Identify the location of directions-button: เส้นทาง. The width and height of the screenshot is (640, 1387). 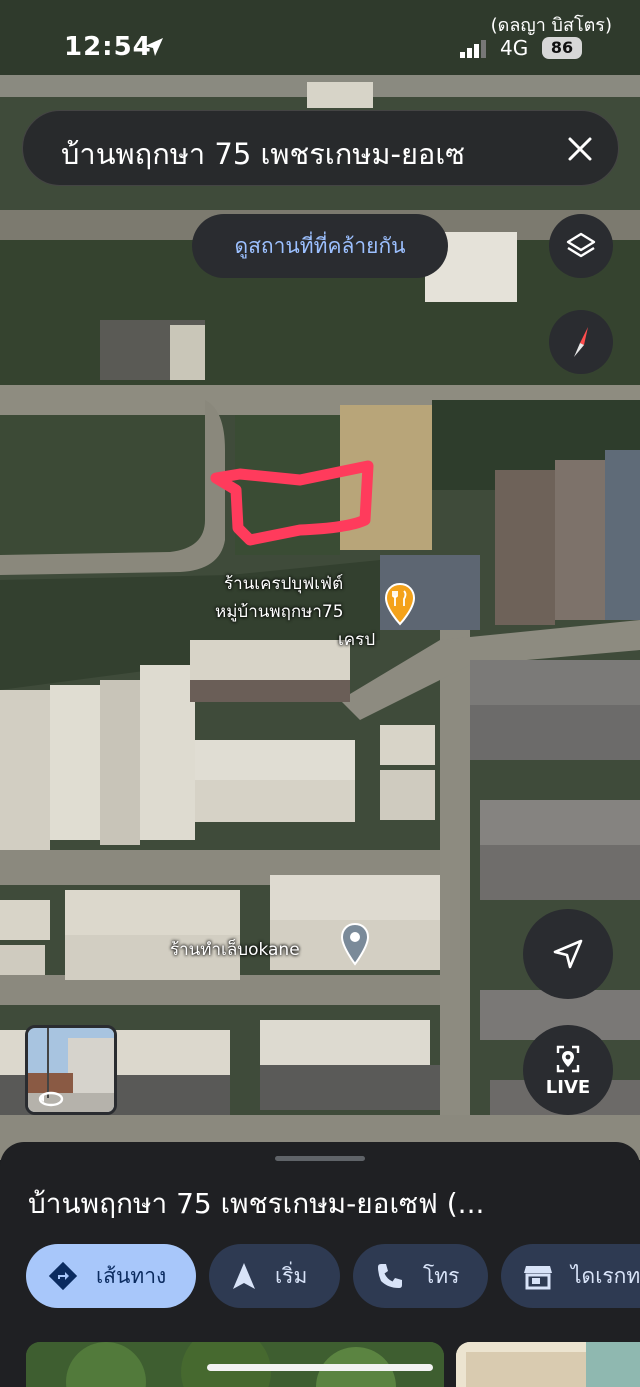
(111, 1276).